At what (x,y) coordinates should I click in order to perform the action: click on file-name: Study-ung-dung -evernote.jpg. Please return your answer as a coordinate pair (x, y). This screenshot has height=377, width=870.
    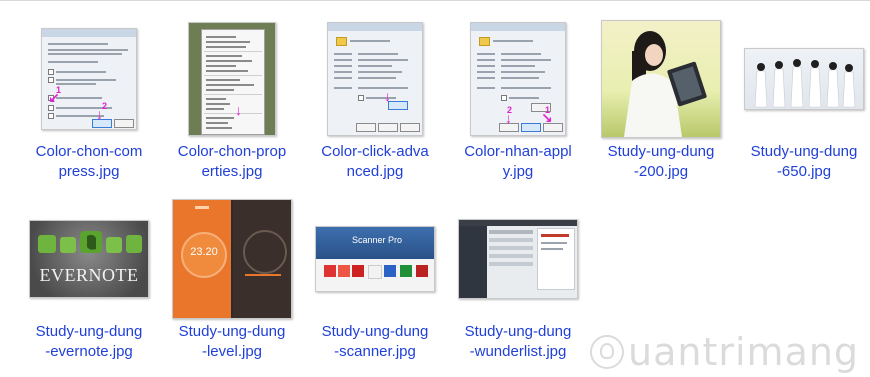
    Looking at the image, I should click on (89, 341).